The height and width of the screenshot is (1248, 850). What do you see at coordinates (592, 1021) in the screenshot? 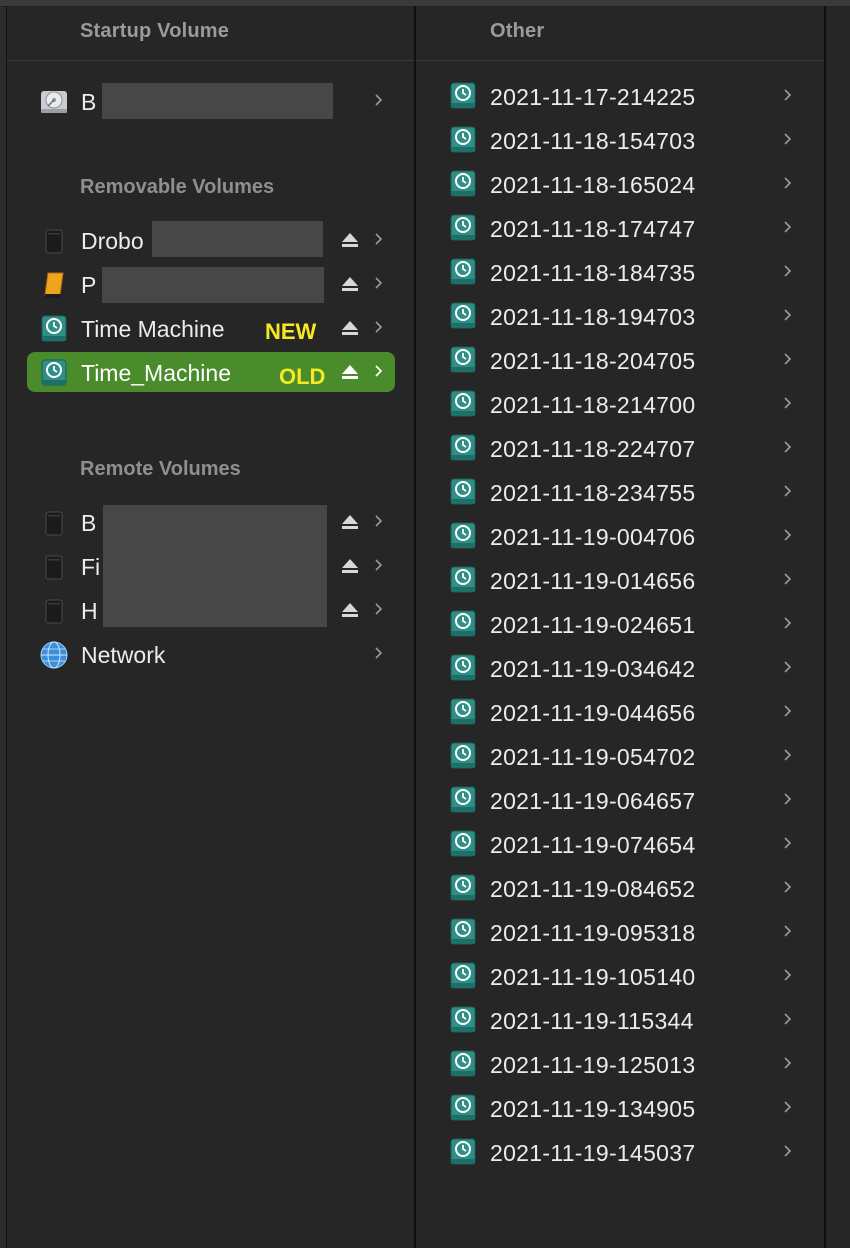
I see `snapshot-label: 2021-11-19-115344` at bounding box center [592, 1021].